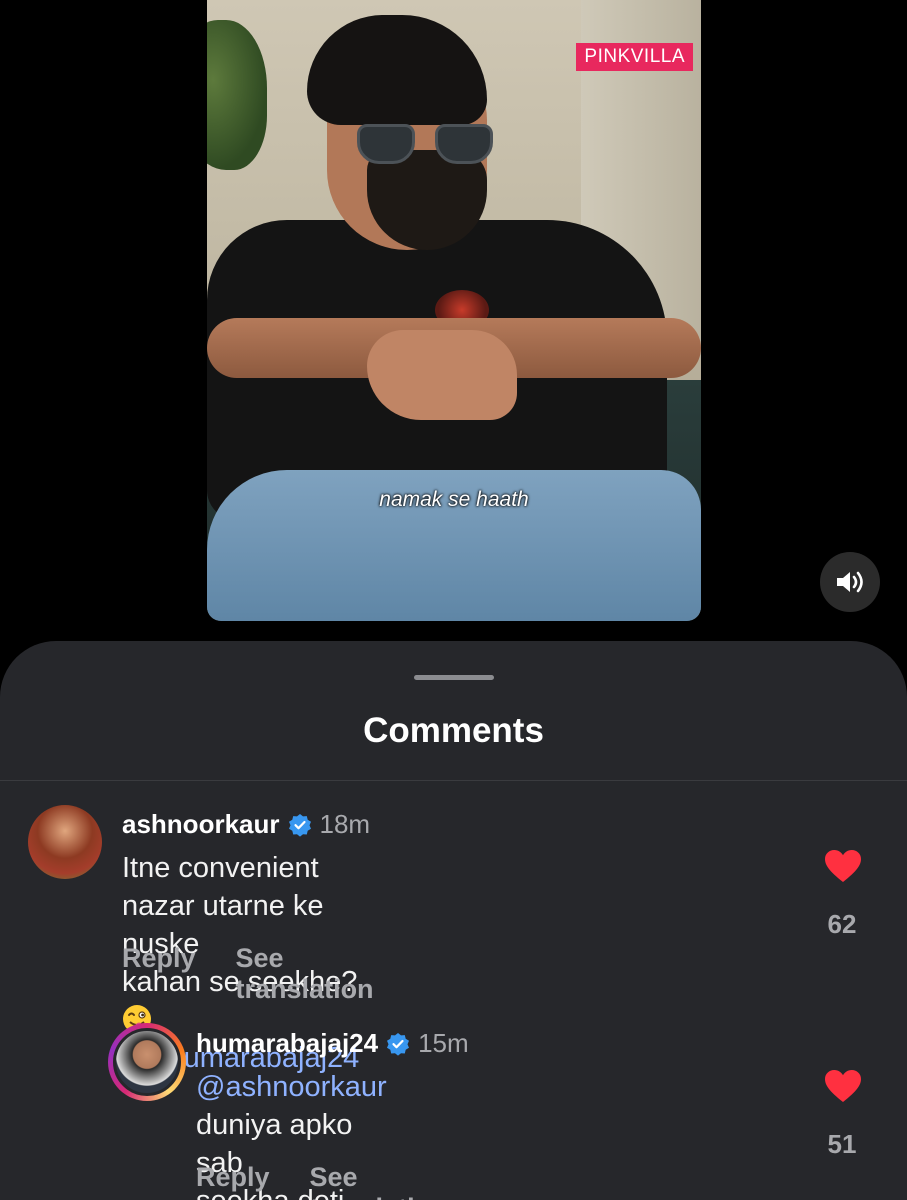 The width and height of the screenshot is (907, 1200). What do you see at coordinates (287, 1043) in the screenshot?
I see `username: humarabajaj24` at bounding box center [287, 1043].